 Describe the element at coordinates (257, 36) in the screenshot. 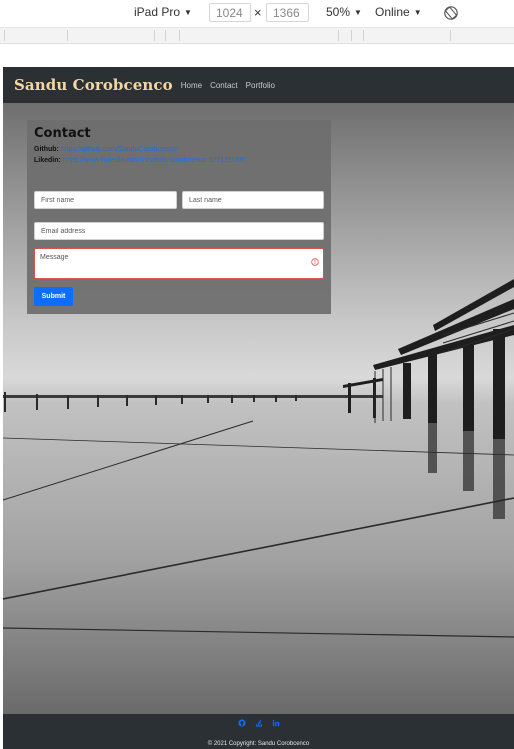

I see `media-query-ruler` at that location.